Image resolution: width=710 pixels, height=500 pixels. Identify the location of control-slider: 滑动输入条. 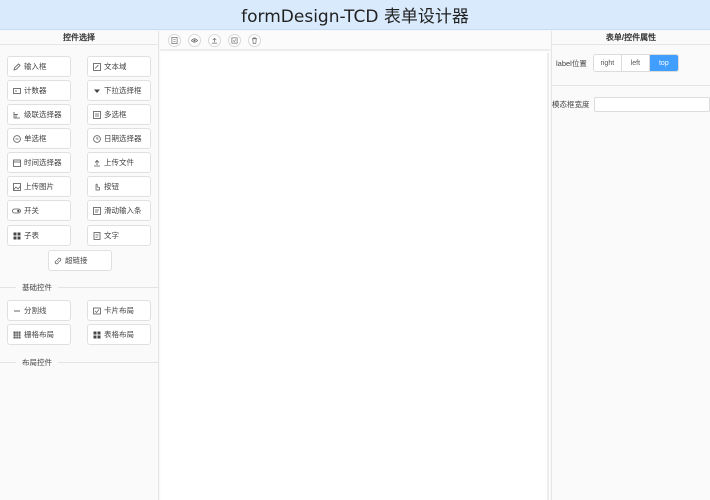
(119, 210).